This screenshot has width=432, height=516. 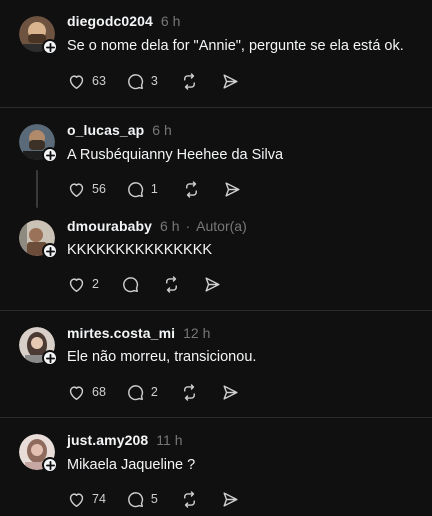 I want to click on reply-button: 1, so click(x=142, y=189).